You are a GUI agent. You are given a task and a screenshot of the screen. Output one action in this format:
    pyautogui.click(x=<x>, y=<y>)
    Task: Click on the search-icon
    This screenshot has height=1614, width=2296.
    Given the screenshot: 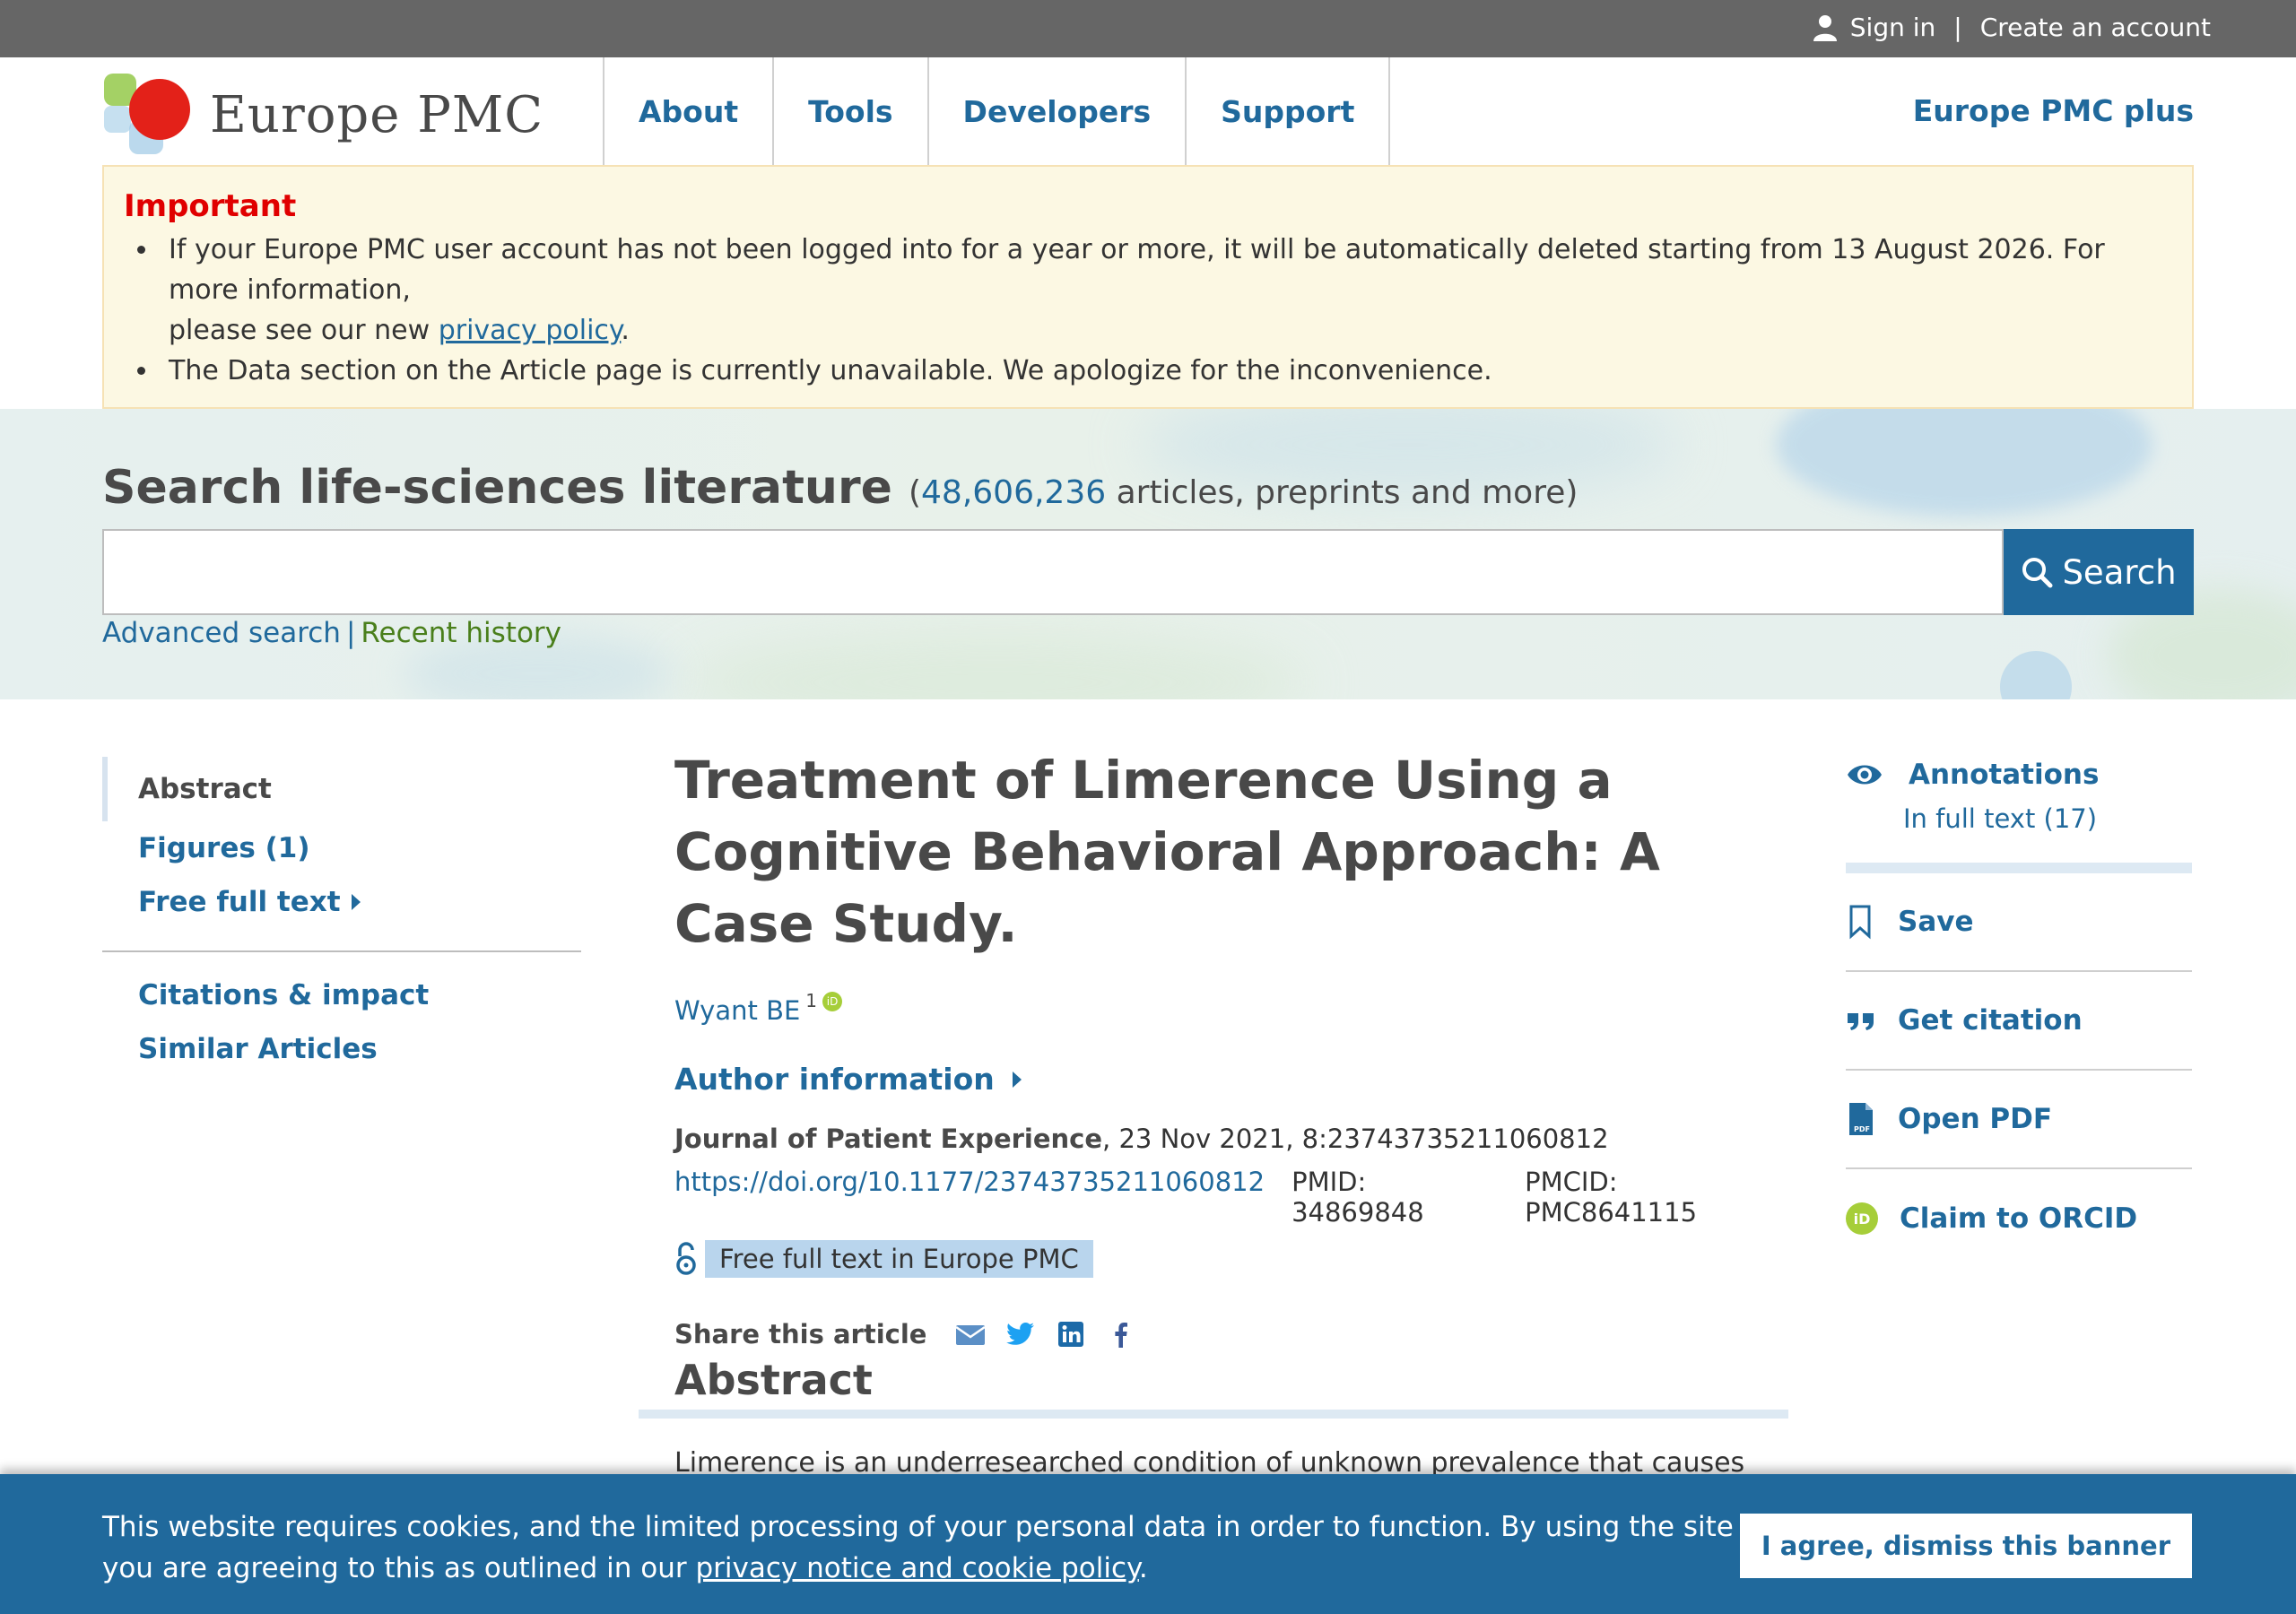 What is the action you would take?
    pyautogui.click(x=2037, y=573)
    